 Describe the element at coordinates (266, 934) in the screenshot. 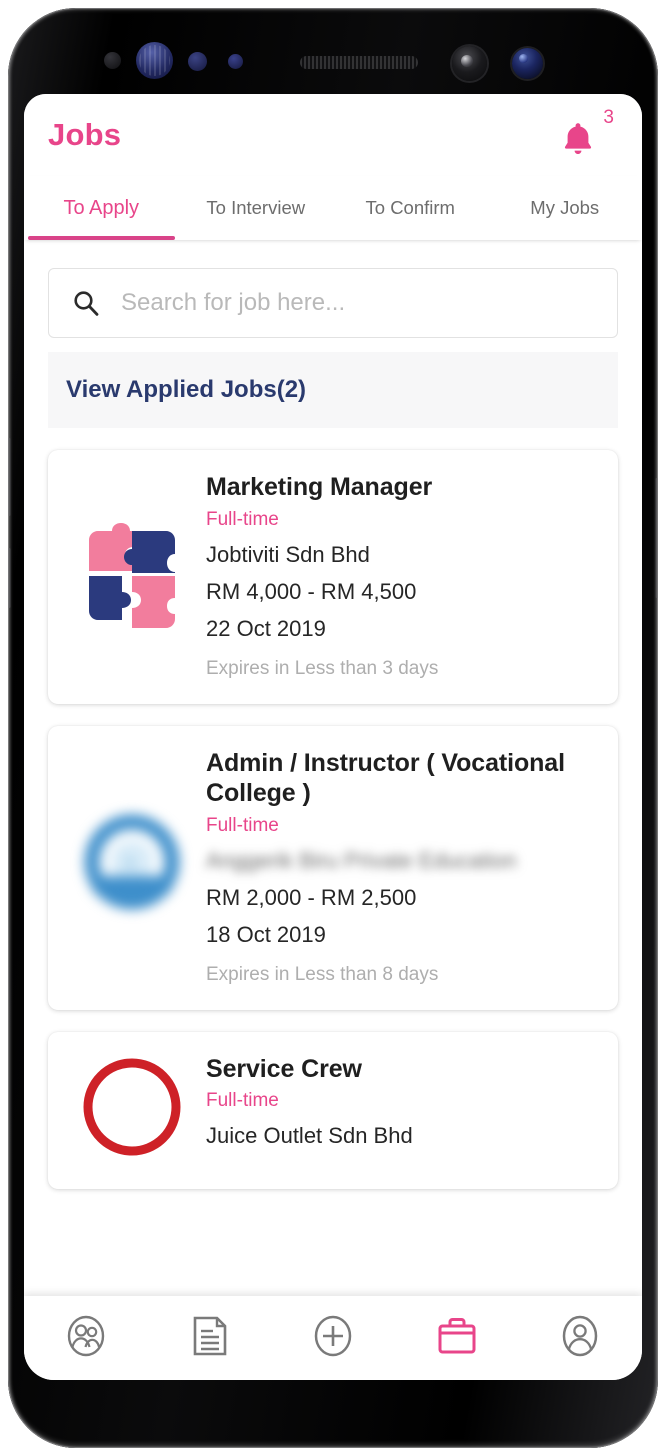

I see `job-date: 18 Oct 2019` at that location.